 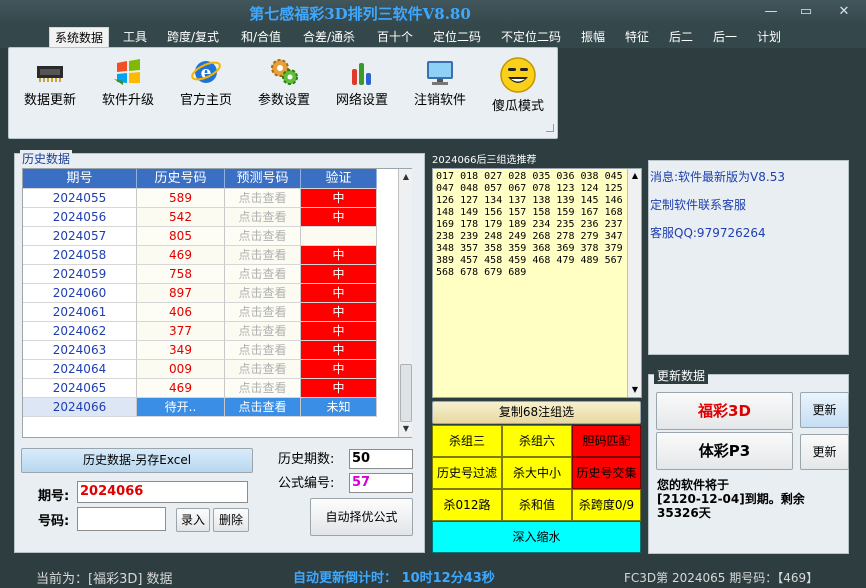 What do you see at coordinates (824, 410) in the screenshot?
I see `fc3d-update-button: 更新` at bounding box center [824, 410].